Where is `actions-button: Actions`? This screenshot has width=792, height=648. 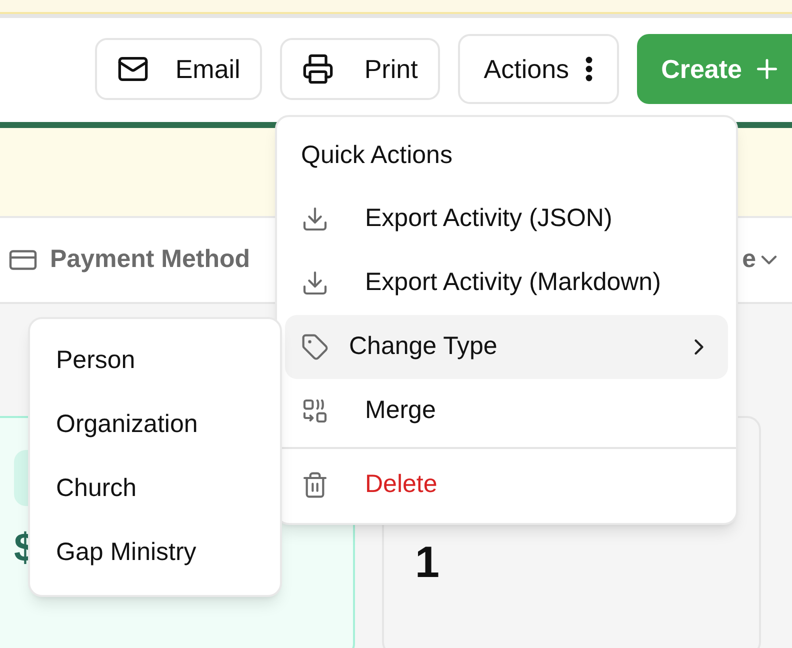
actions-button: Actions is located at coordinates (539, 69).